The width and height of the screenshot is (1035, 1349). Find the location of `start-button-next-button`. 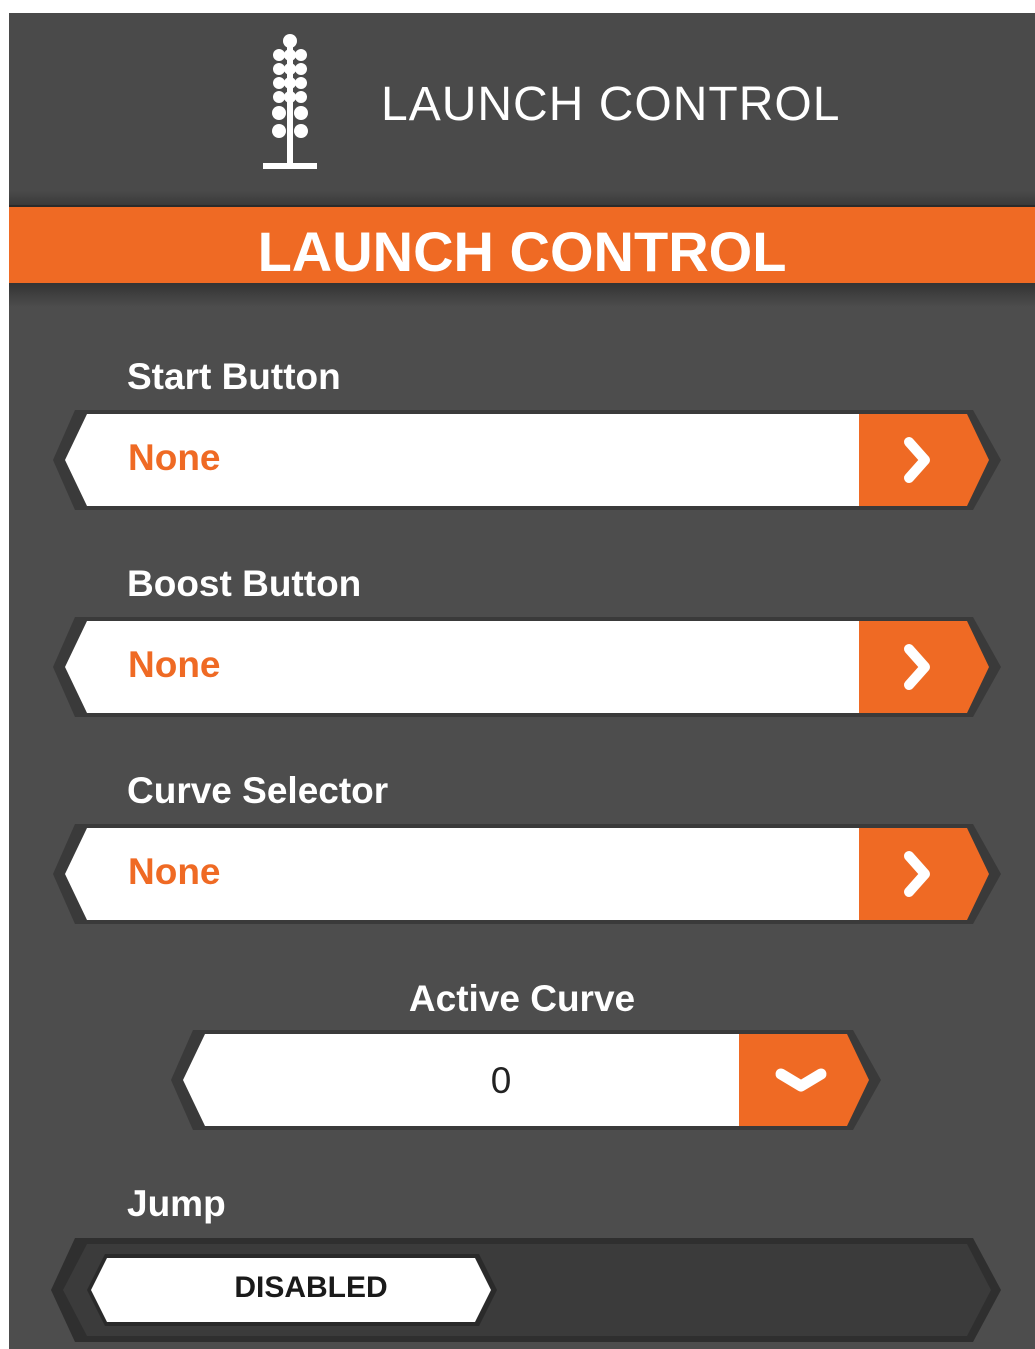

start-button-next-button is located at coordinates (930, 460).